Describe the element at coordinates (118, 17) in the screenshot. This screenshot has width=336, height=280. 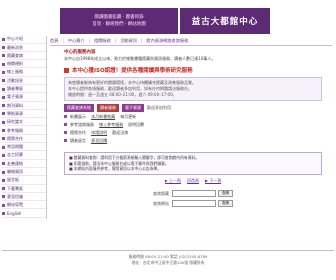
I see `header-line-1: 閱讀圖書館藏 · 圖書目錄` at that location.